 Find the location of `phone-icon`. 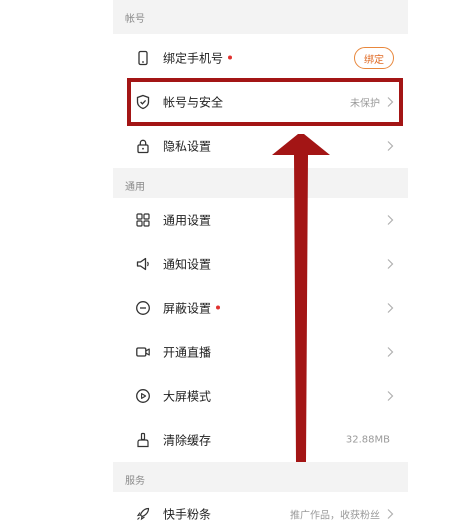

phone-icon is located at coordinates (143, 58).